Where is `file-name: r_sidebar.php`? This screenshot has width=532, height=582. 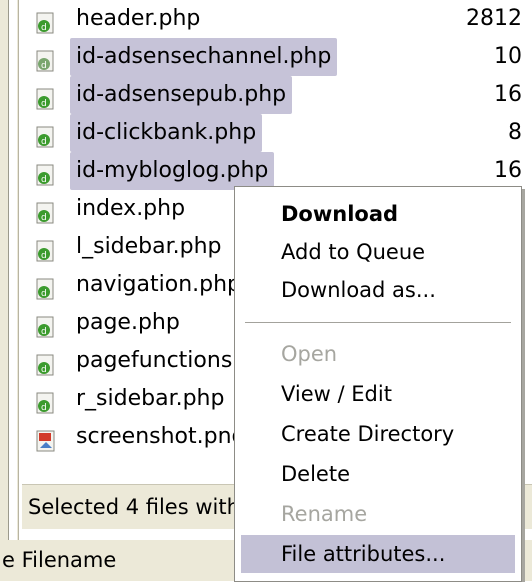 file-name: r_sidebar.php is located at coordinates (150, 398).